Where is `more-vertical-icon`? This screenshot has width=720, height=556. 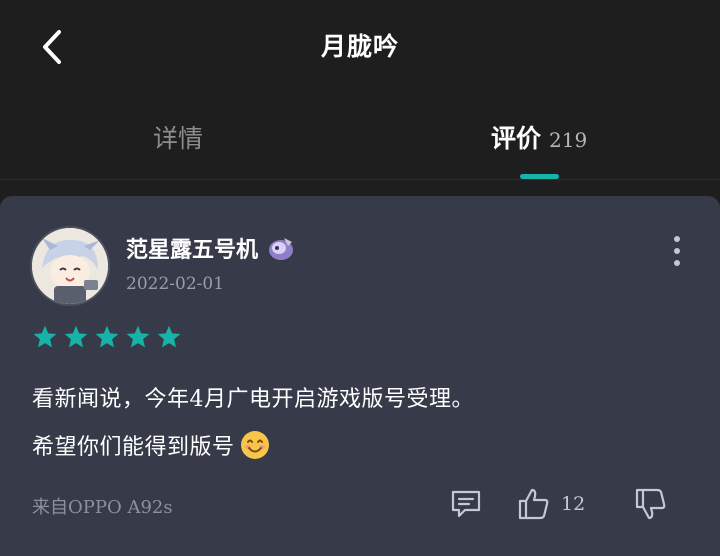
more-vertical-icon is located at coordinates (677, 239).